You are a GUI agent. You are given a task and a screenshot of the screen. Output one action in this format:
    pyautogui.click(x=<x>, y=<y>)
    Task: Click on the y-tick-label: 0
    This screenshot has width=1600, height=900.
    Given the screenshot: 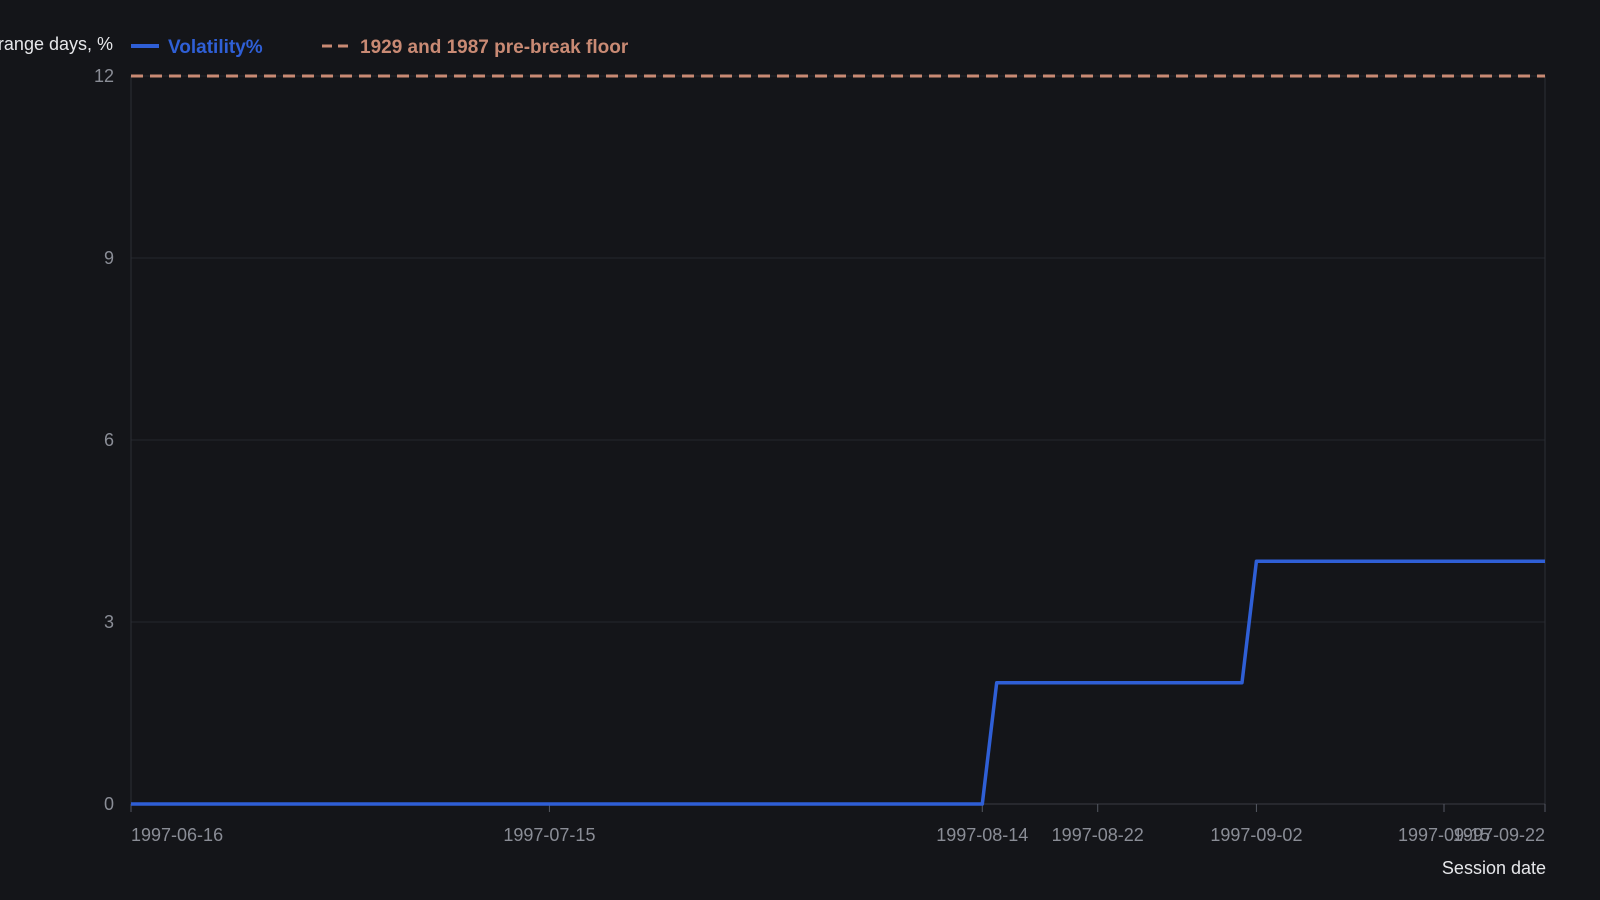 What is the action you would take?
    pyautogui.click(x=109, y=804)
    